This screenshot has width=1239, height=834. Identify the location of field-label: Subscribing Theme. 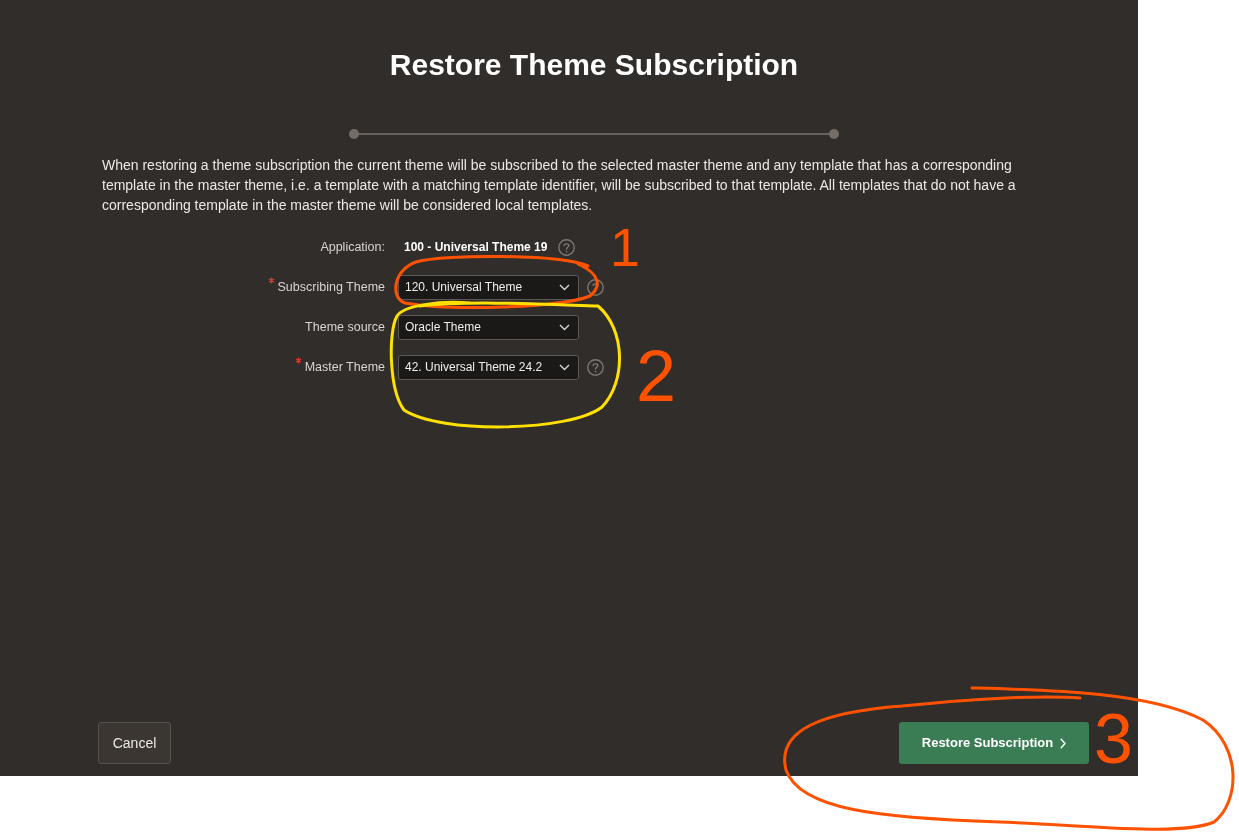
(331, 287).